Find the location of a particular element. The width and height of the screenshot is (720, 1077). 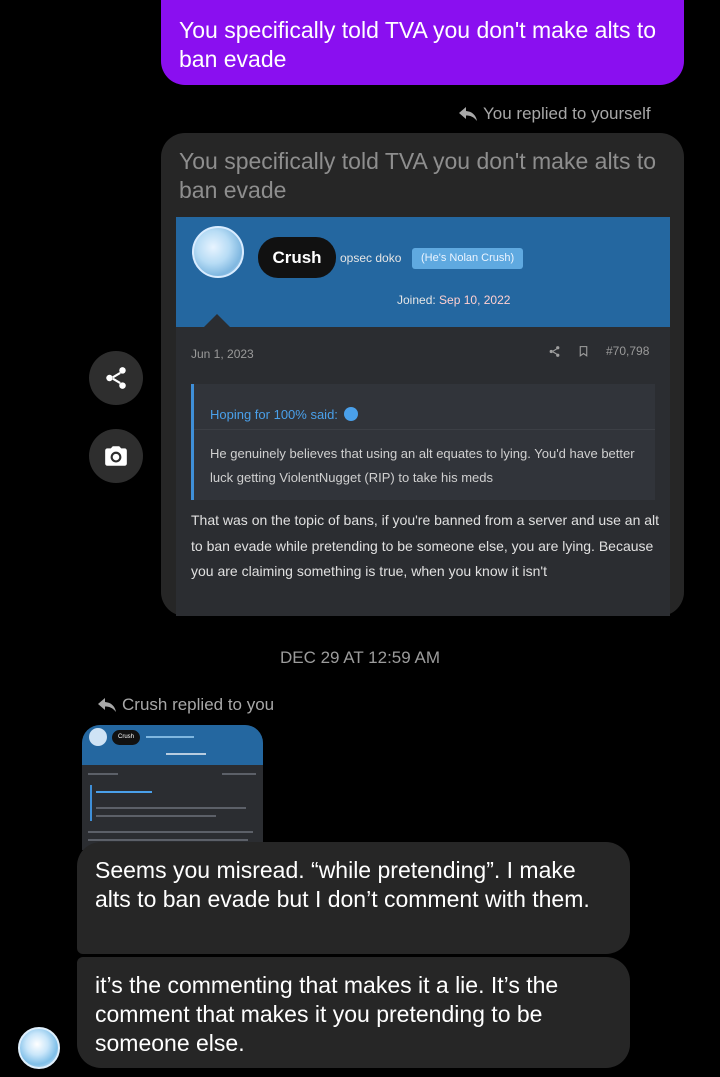

forum-joined-info: Joined: Sep 10, 2022 is located at coordinates (453, 300).